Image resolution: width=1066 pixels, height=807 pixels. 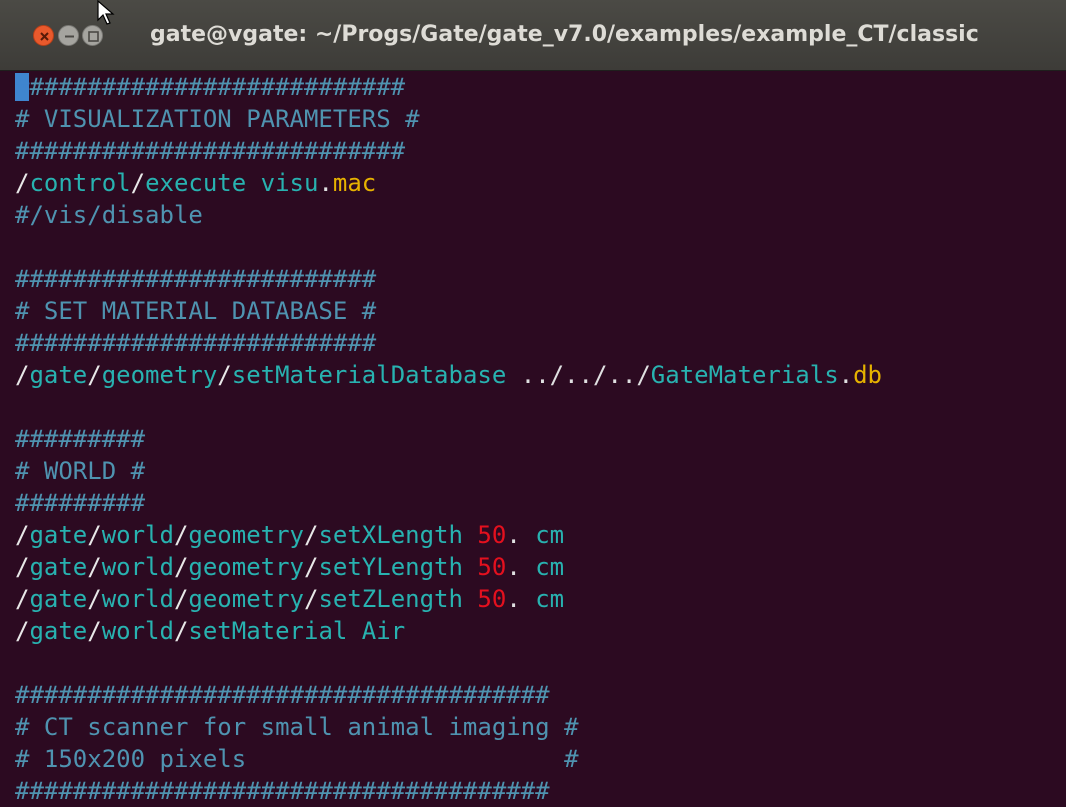 I want to click on terminal-line: /control/execute visu.mac, so click(x=448, y=183).